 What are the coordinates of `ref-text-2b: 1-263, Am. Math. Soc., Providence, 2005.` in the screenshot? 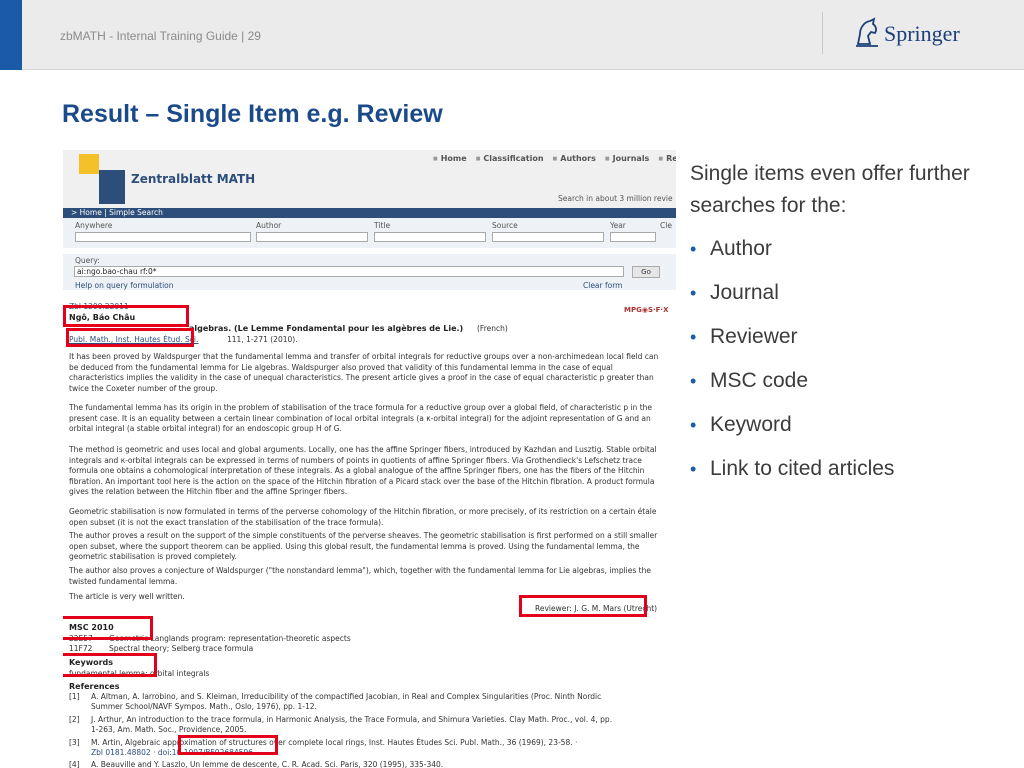 It's located at (169, 729).